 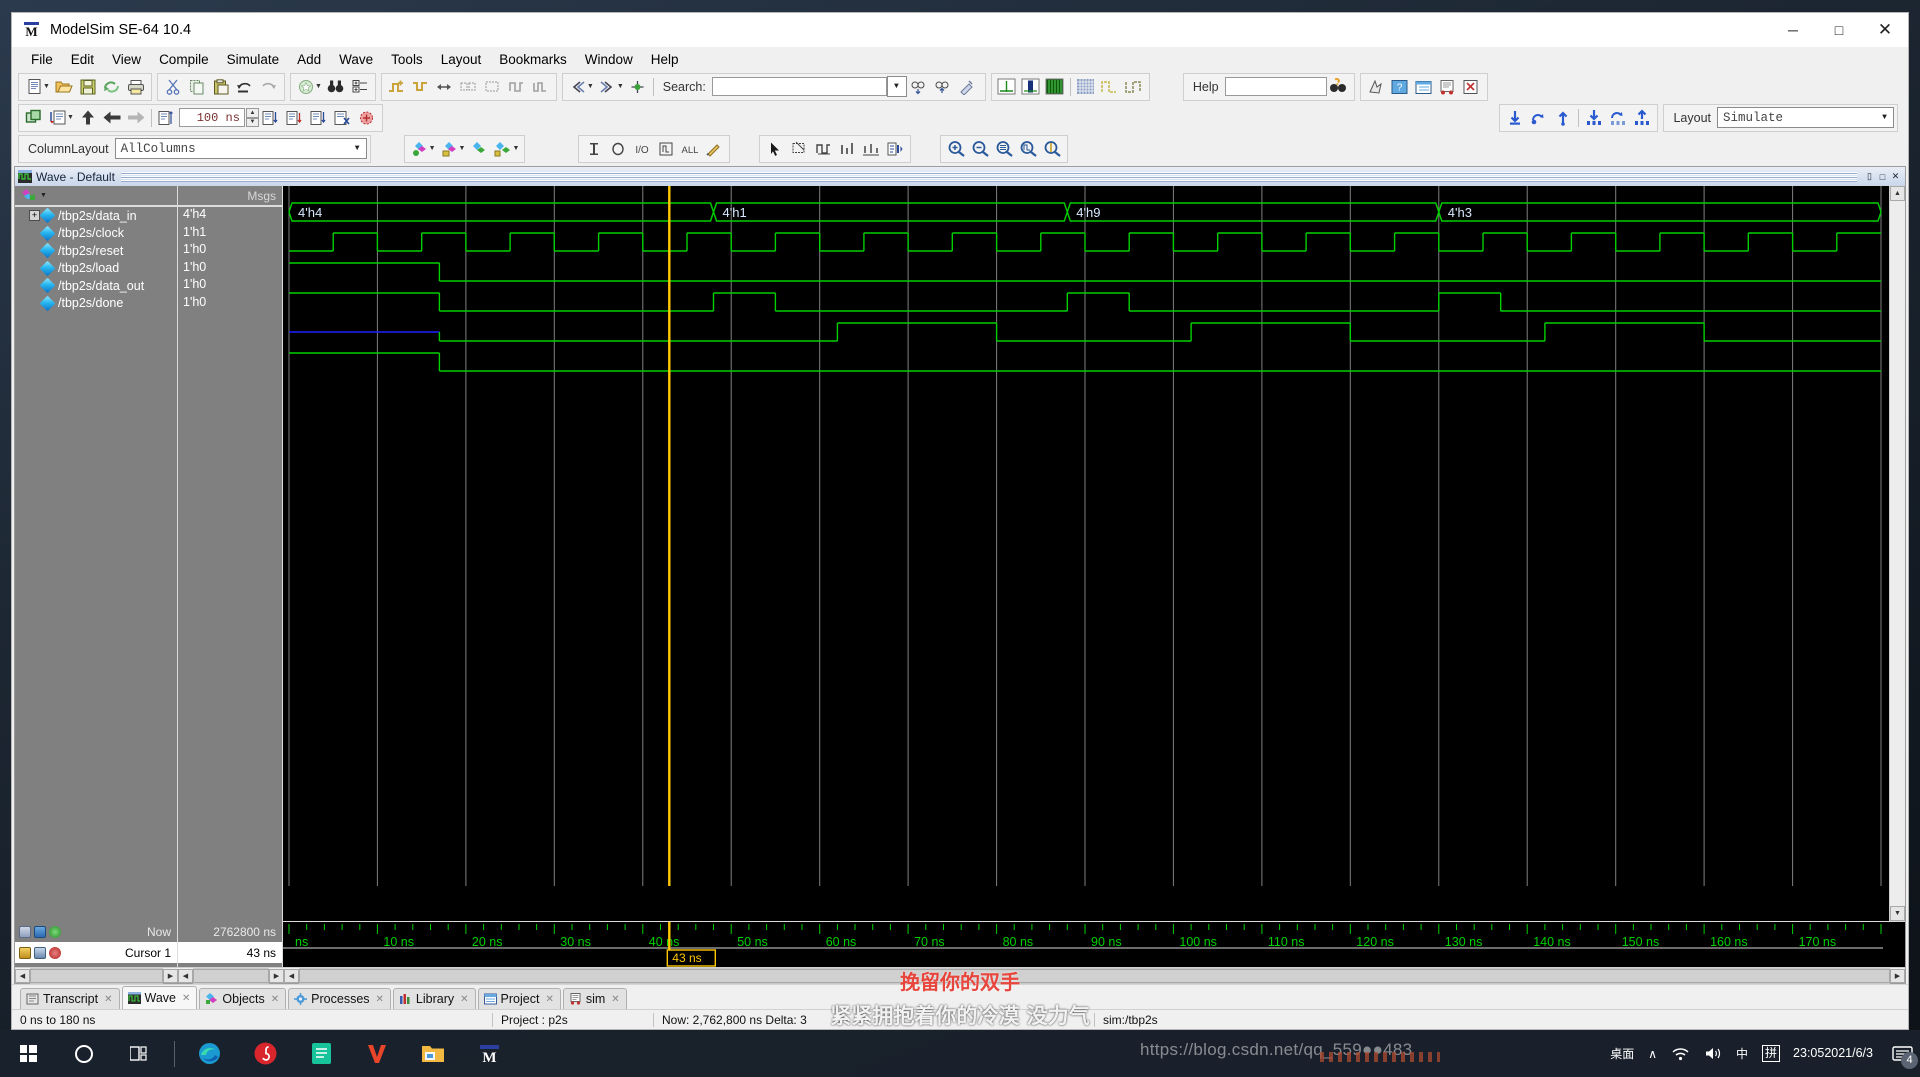 I want to click on restart-sim-icon, so click(x=34, y=118).